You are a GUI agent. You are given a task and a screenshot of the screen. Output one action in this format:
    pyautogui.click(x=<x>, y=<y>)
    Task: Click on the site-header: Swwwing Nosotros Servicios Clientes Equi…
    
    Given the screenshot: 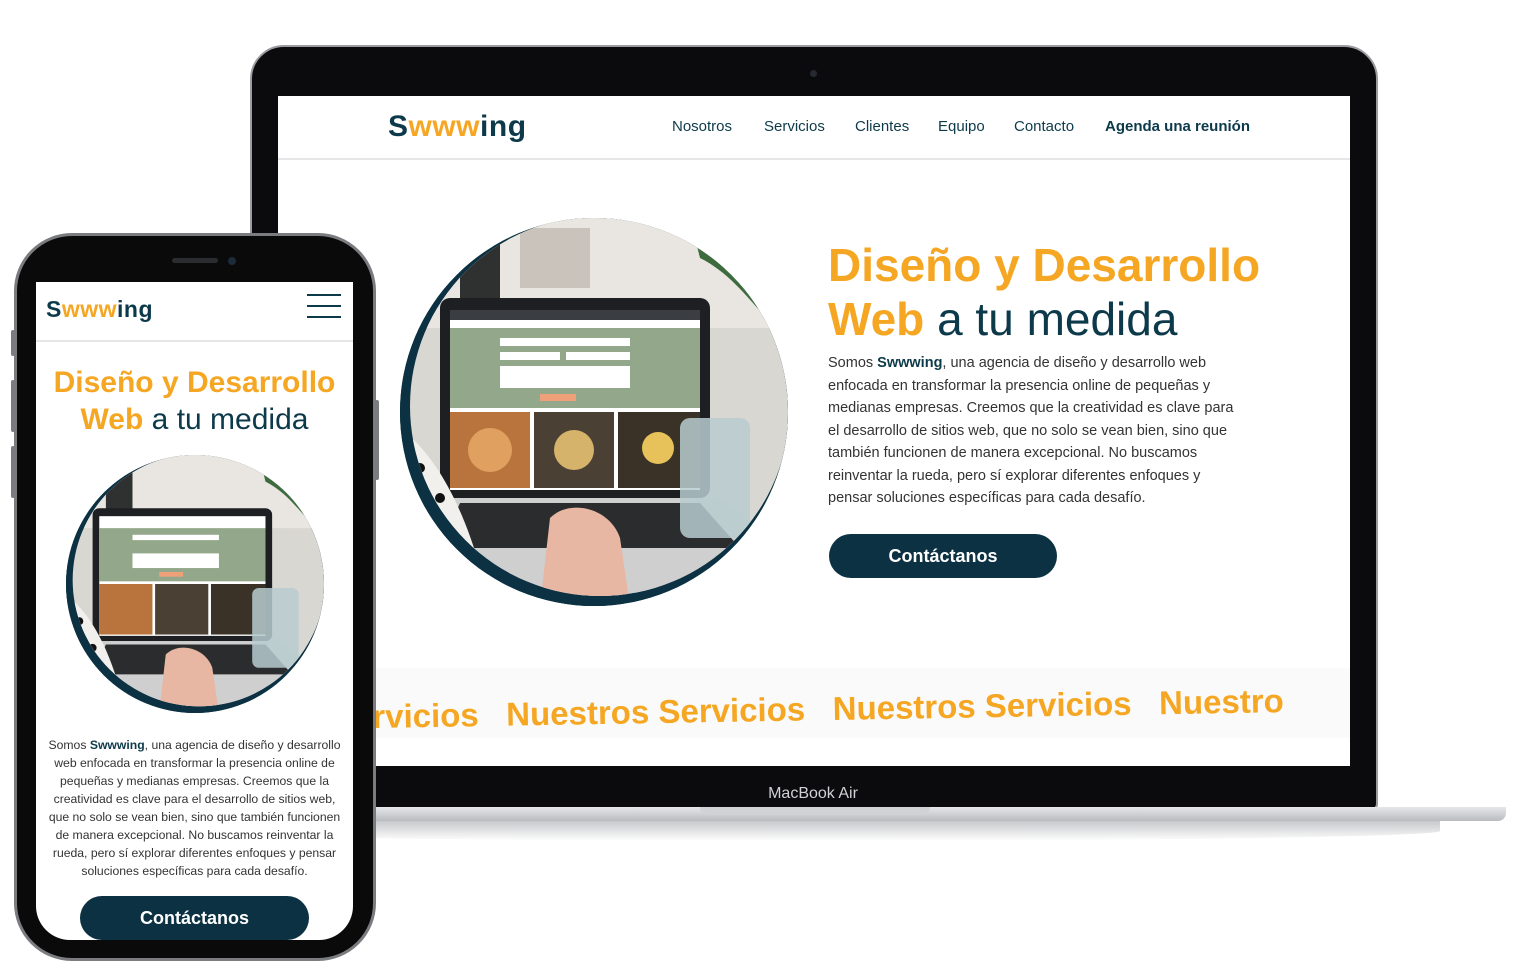 What is the action you would take?
    pyautogui.click(x=814, y=128)
    